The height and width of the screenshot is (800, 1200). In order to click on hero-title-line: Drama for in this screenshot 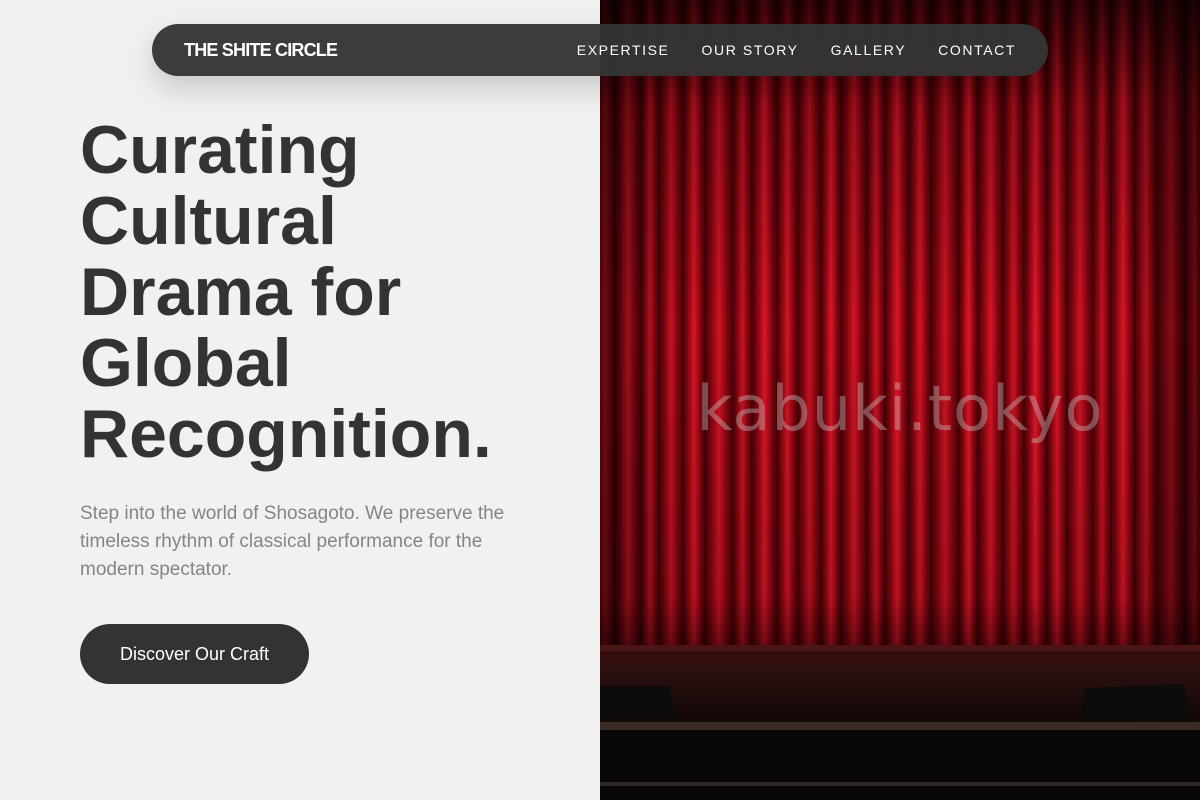, I will do `click(241, 292)`.